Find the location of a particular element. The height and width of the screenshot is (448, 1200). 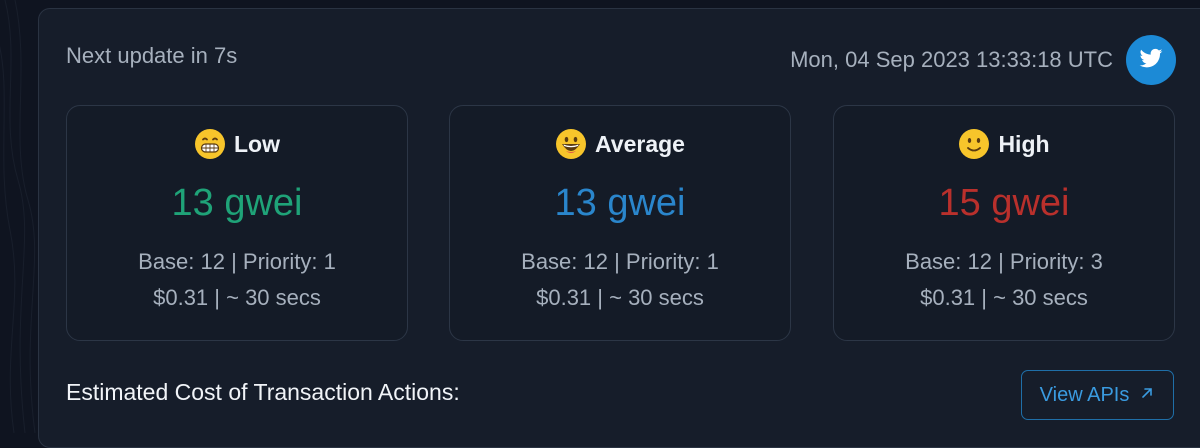

gas-price: 15 gwei is located at coordinates (1004, 203).